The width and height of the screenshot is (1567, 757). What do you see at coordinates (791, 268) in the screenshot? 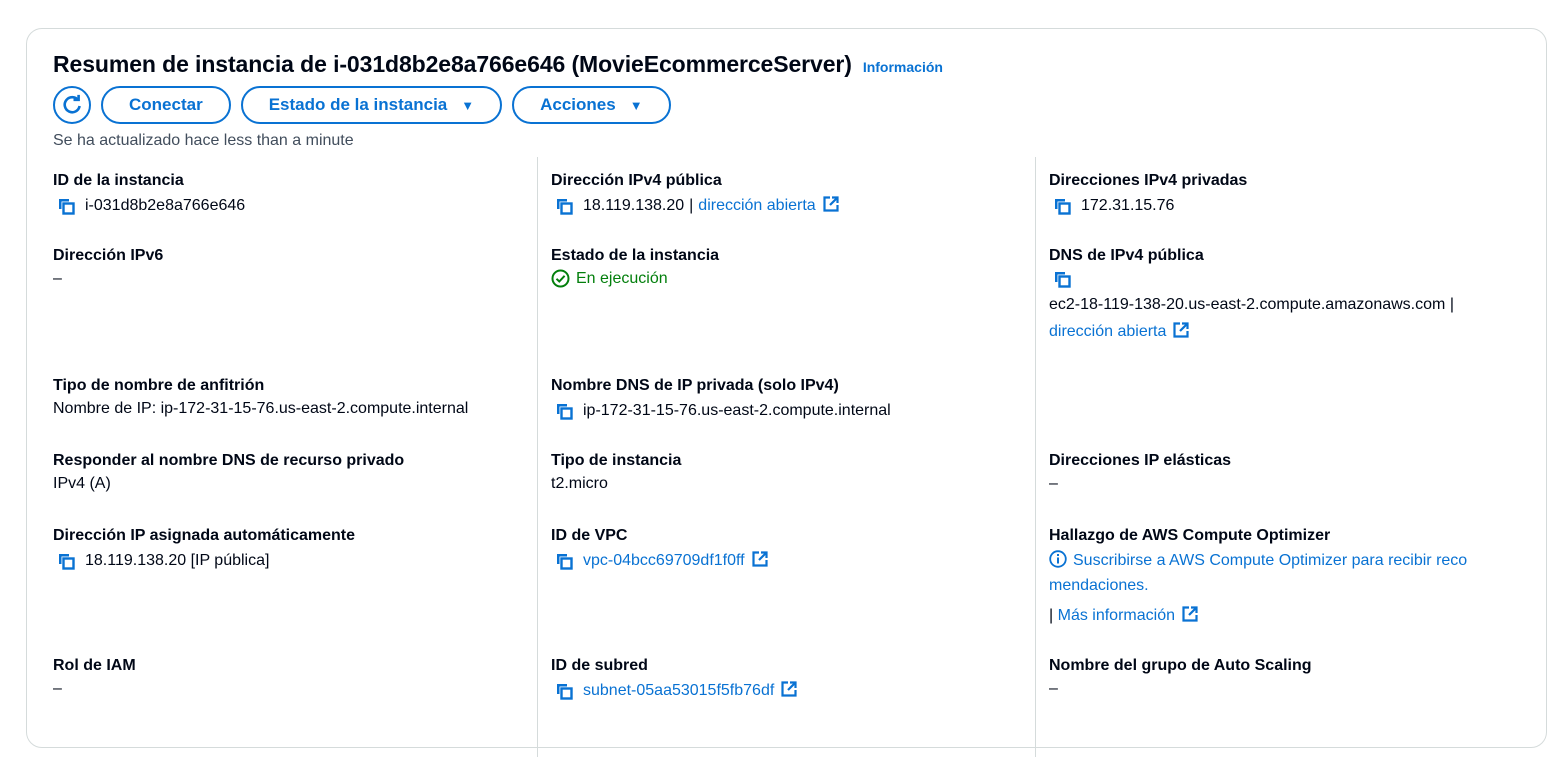
I see `field-instance-state: Estado de la instancia En ejecución` at bounding box center [791, 268].